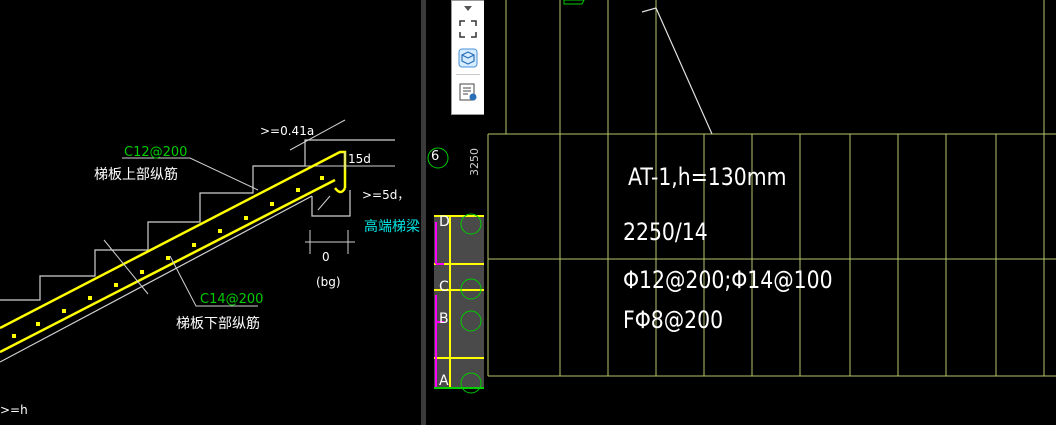 The height and width of the screenshot is (425, 1056). What do you see at coordinates (574, 2) in the screenshot?
I see `green-marker` at bounding box center [574, 2].